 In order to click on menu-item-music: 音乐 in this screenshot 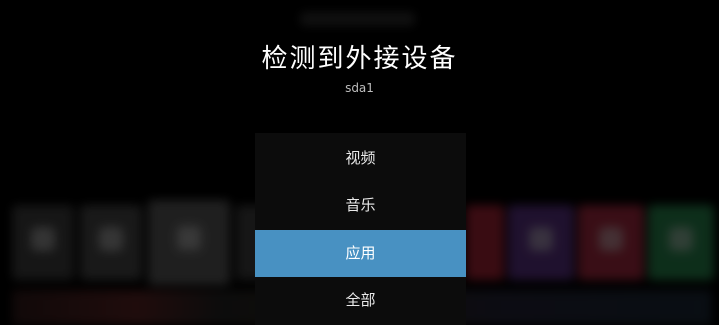, I will do `click(360, 205)`.